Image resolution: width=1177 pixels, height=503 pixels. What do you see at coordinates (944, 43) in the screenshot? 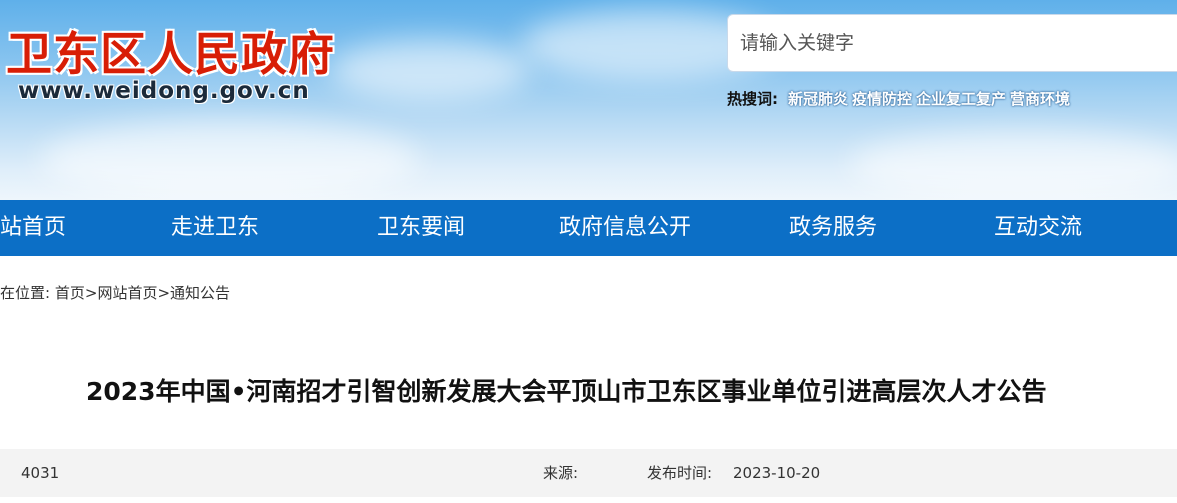
I see `search-input` at bounding box center [944, 43].